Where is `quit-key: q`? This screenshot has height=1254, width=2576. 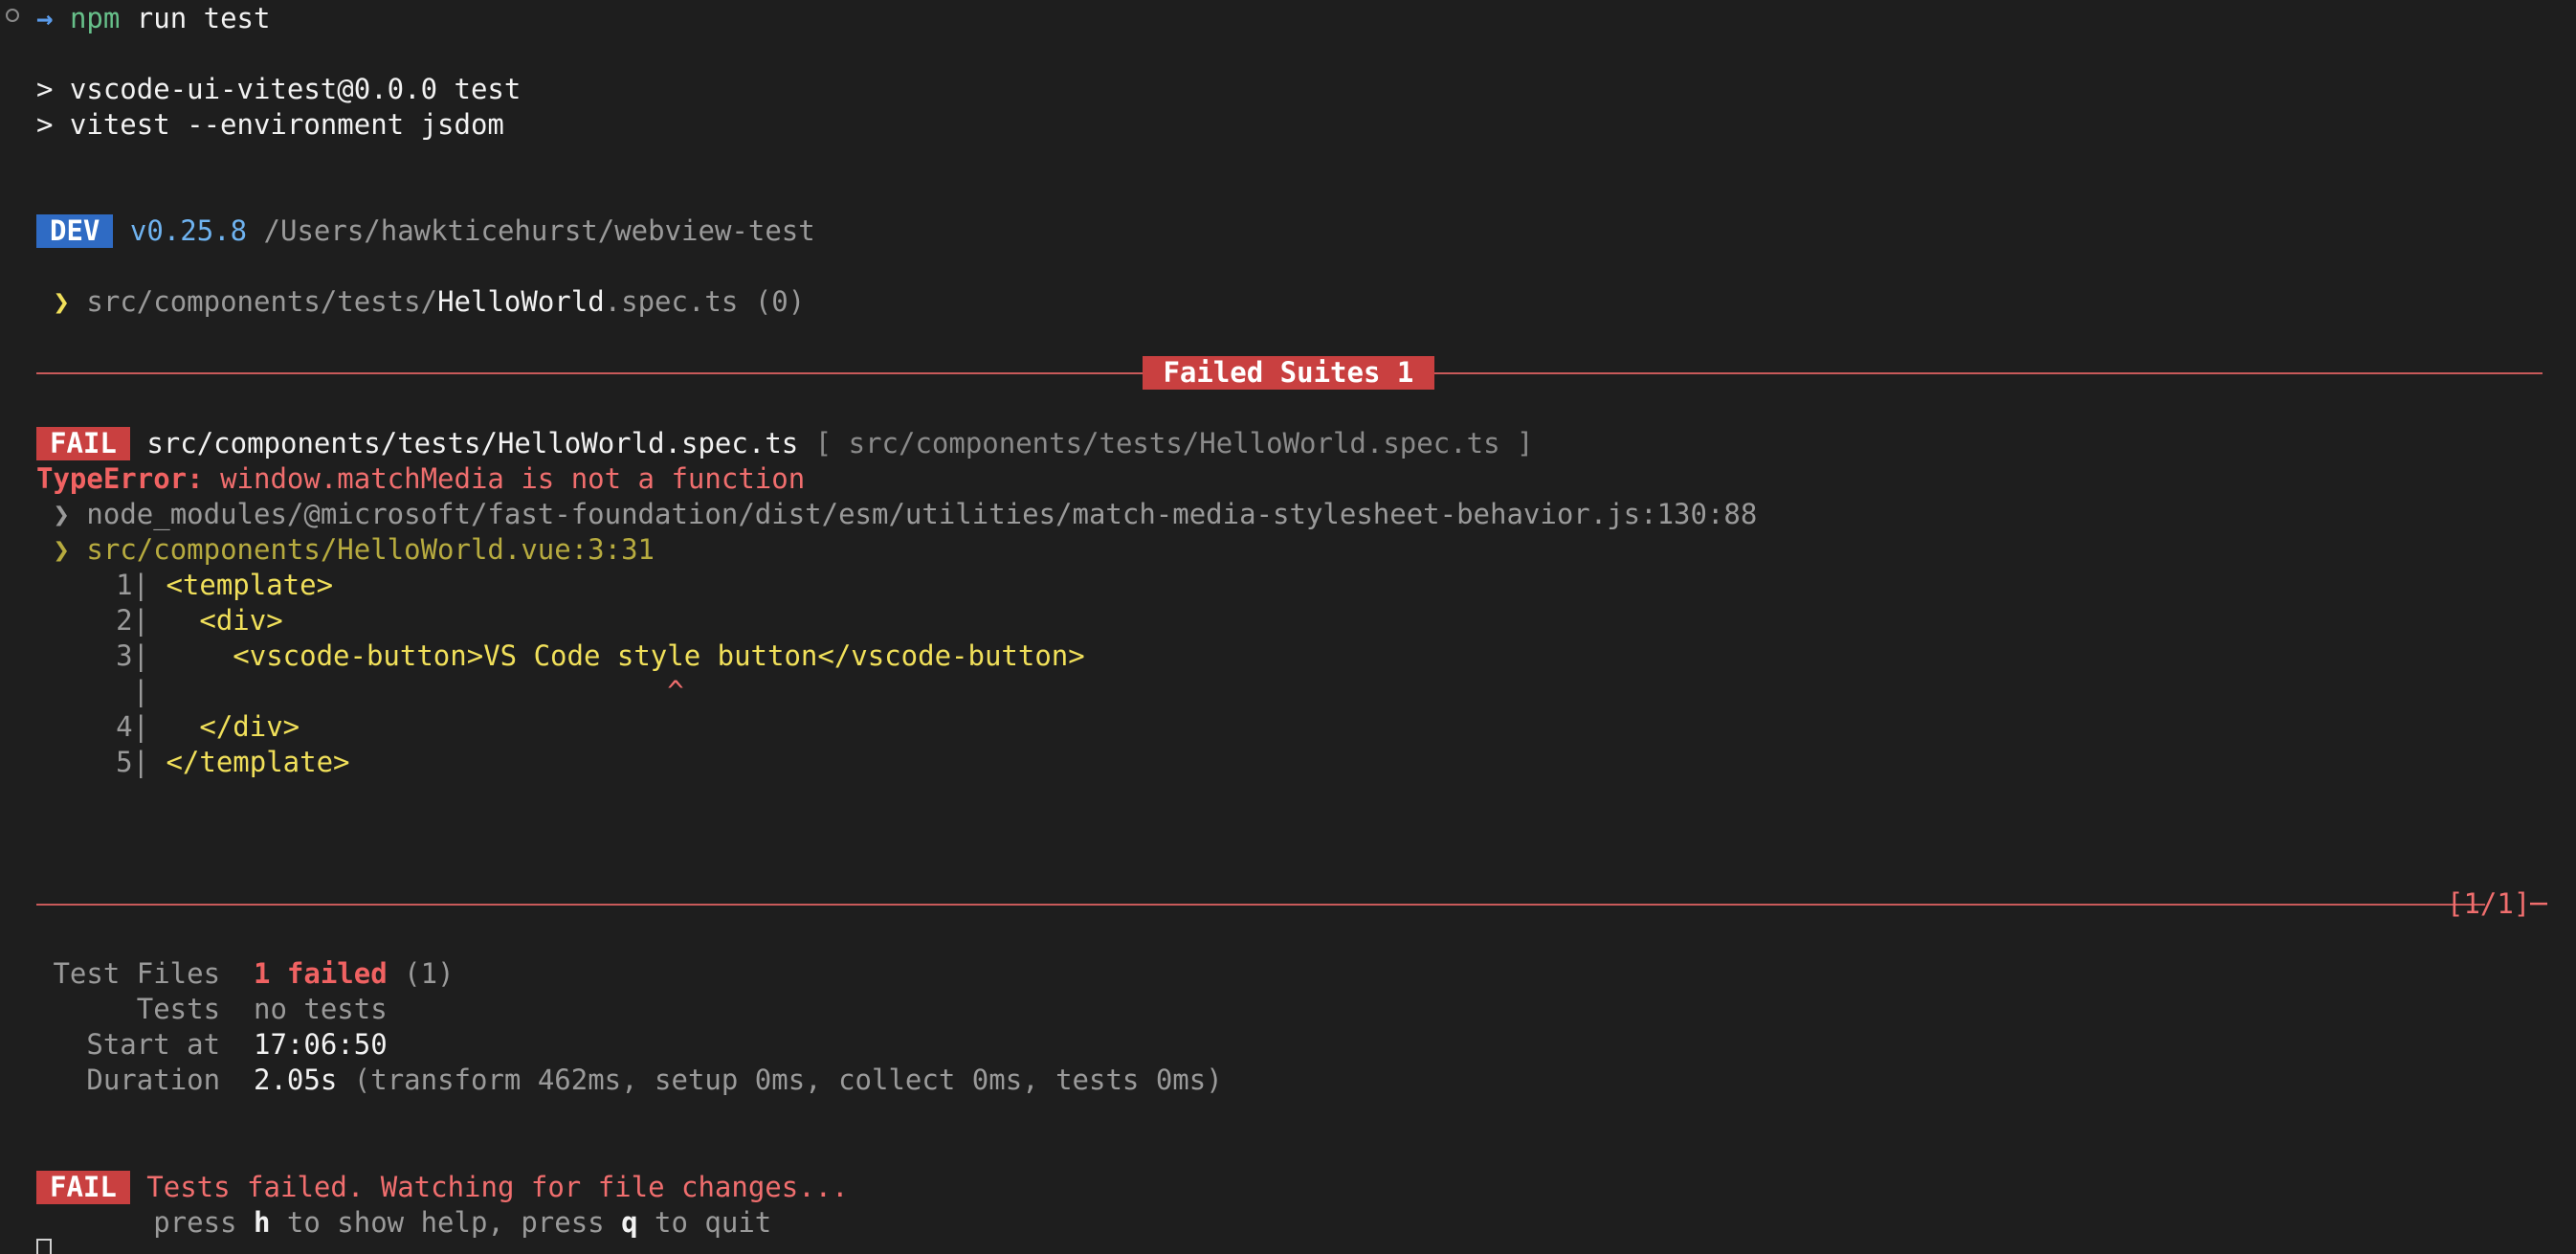
quit-key: q is located at coordinates (629, 1222).